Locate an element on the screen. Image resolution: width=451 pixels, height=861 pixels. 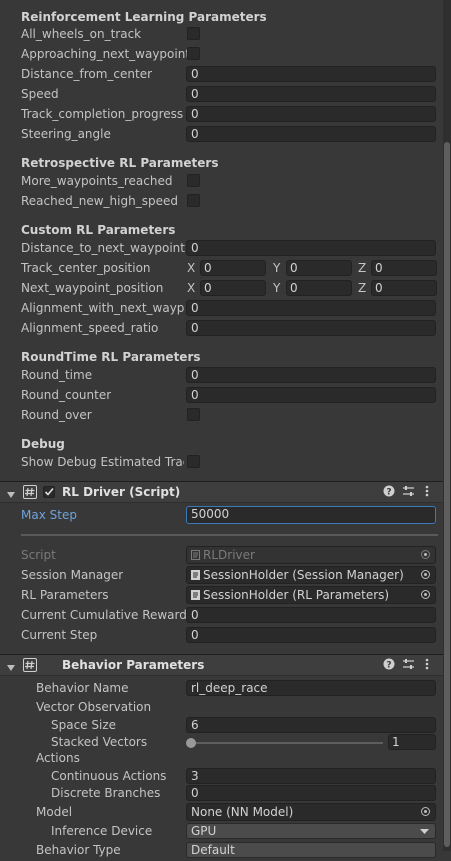
row-script: Script RLDriver is located at coordinates (221, 556).